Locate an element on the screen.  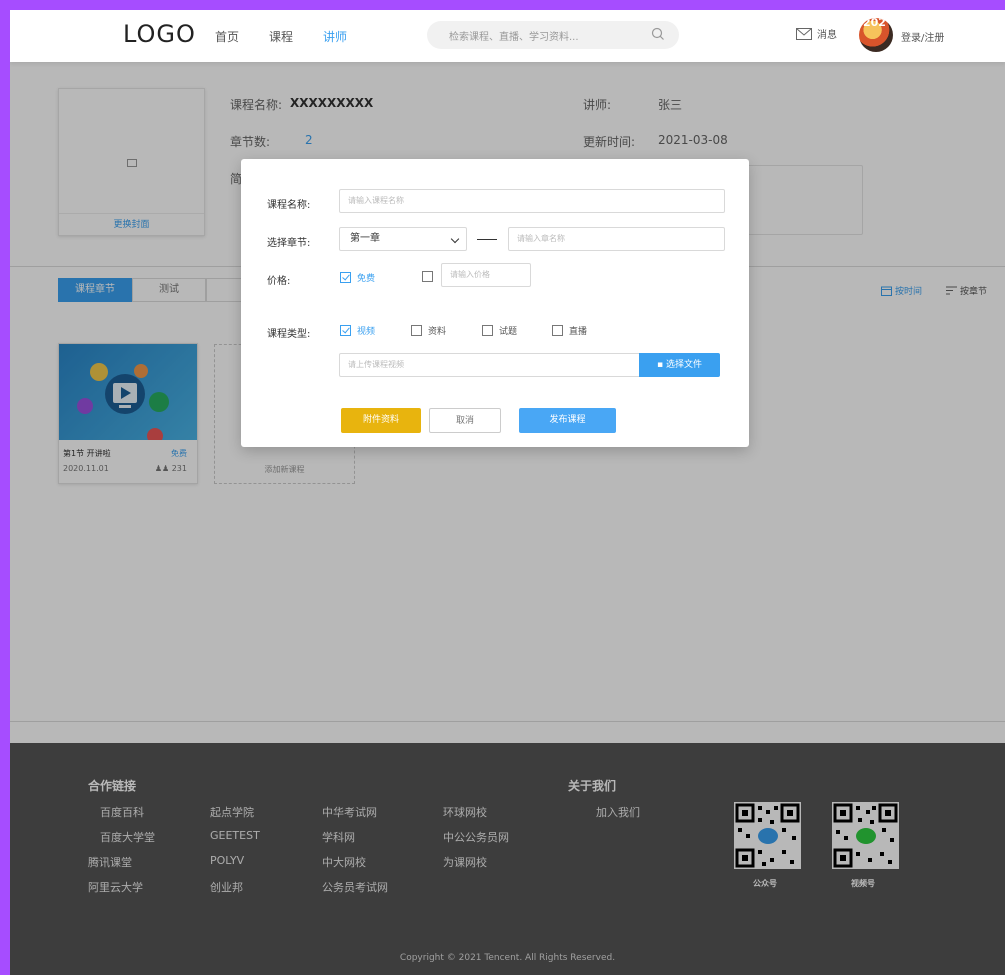
type-exam-checkbox: 试题 is located at coordinates (499, 330).